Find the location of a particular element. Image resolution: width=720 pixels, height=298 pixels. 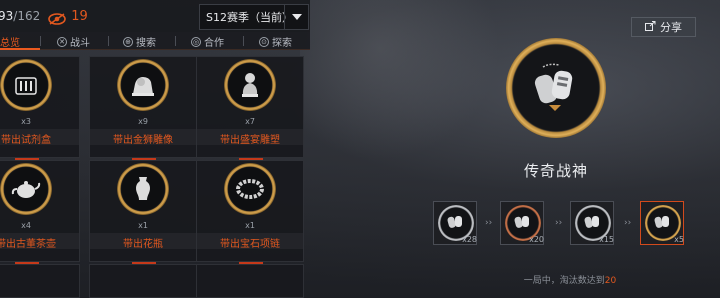

handshake-icon: ◎ is located at coordinates (196, 41).